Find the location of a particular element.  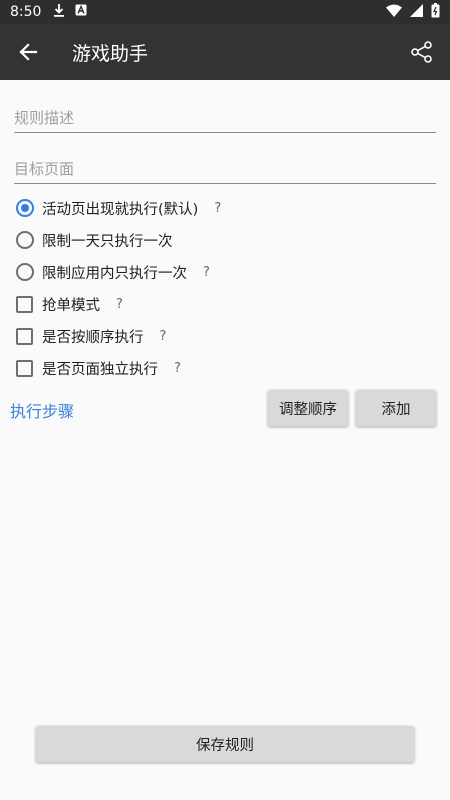

arrow-back-icon is located at coordinates (28, 52).